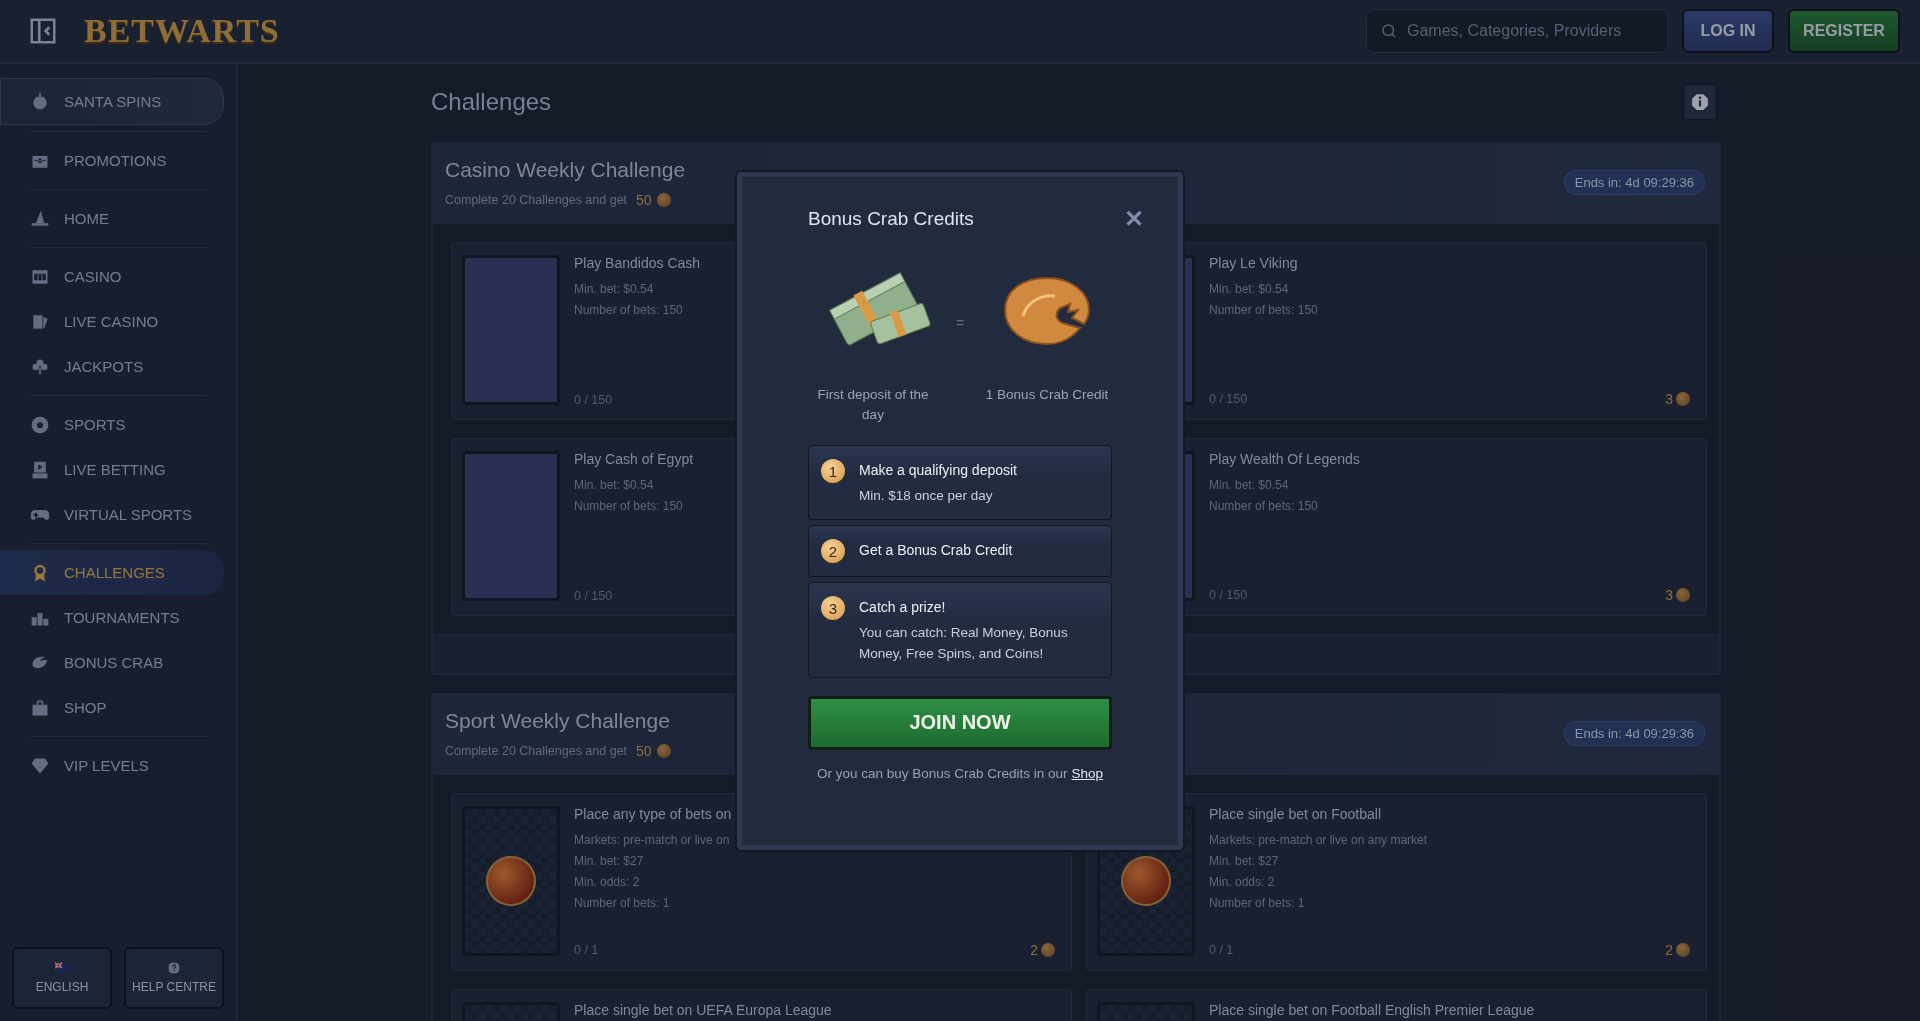 Image resolution: width=1920 pixels, height=1021 pixels. Describe the element at coordinates (653, 814) in the screenshot. I see `card-title: Place any type of bets on` at that location.